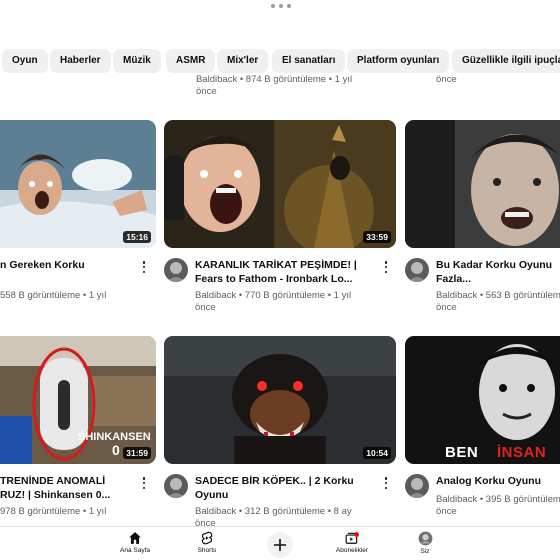  I want to click on nav-subscriptions: Abonelikler, so click(352, 545).